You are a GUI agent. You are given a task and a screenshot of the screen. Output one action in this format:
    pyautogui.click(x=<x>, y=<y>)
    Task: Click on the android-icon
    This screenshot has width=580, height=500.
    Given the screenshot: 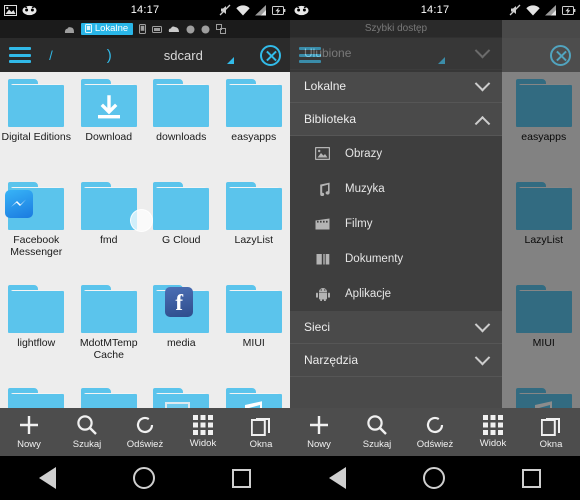 What is the action you would take?
    pyautogui.click(x=322, y=294)
    